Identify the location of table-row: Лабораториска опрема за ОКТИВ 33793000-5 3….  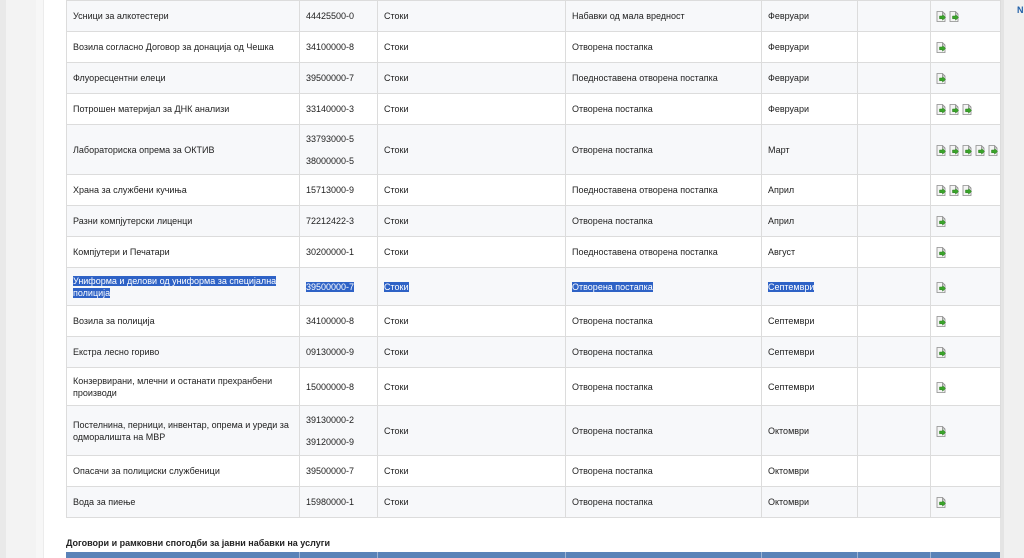
(533, 149).